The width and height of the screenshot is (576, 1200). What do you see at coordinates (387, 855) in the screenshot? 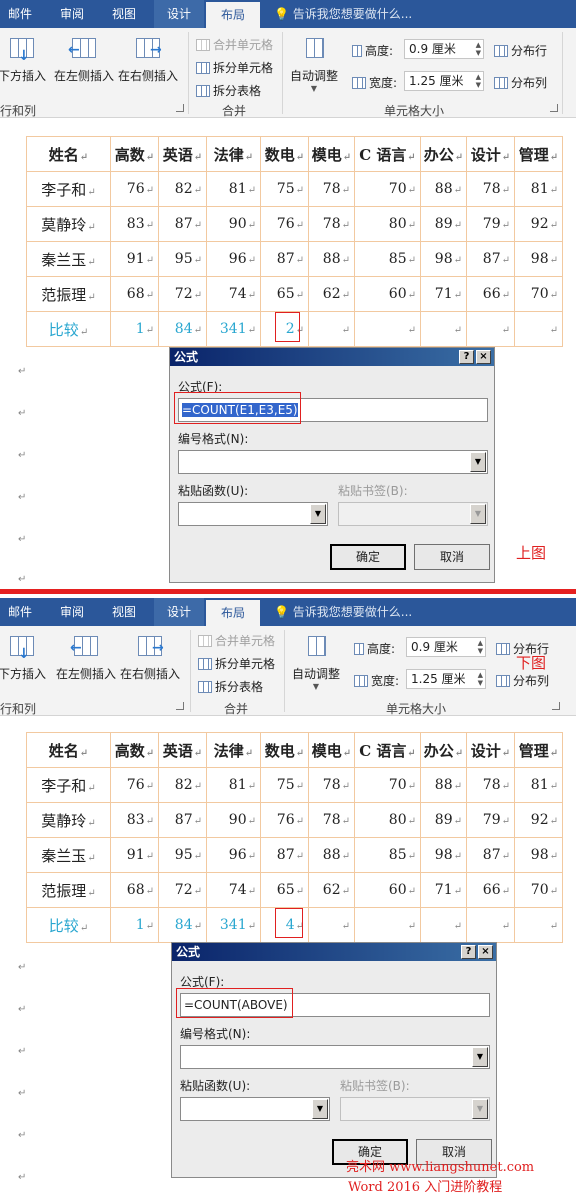
I see `table-cell: 85↵` at bounding box center [387, 855].